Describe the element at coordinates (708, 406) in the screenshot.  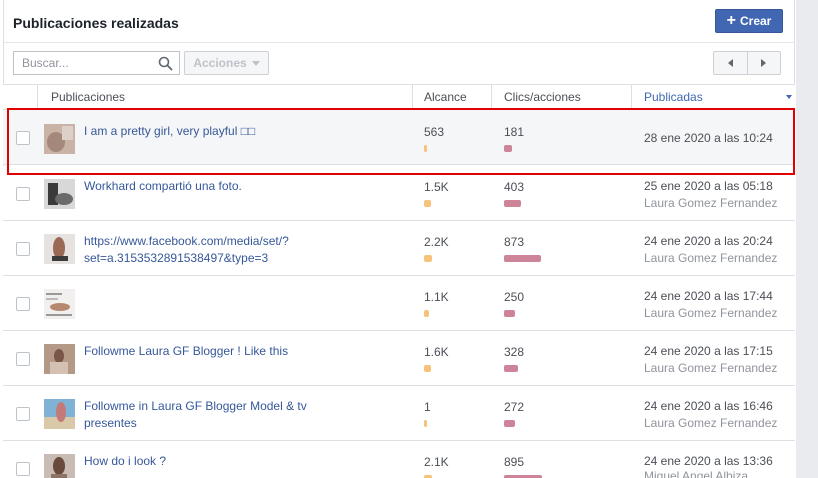
I see `published-date: 24 ene 2020 a las 16:46` at that location.